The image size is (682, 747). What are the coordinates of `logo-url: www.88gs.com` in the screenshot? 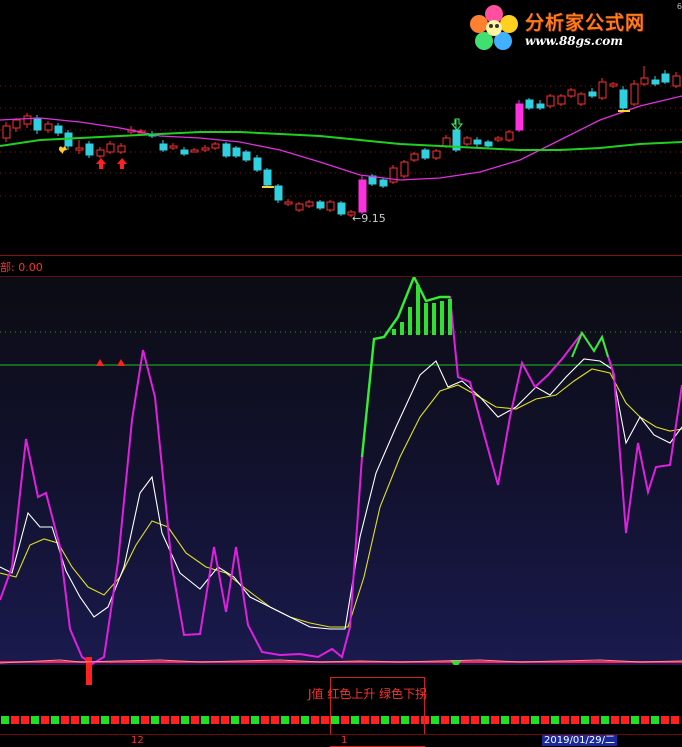 It's located at (574, 41).